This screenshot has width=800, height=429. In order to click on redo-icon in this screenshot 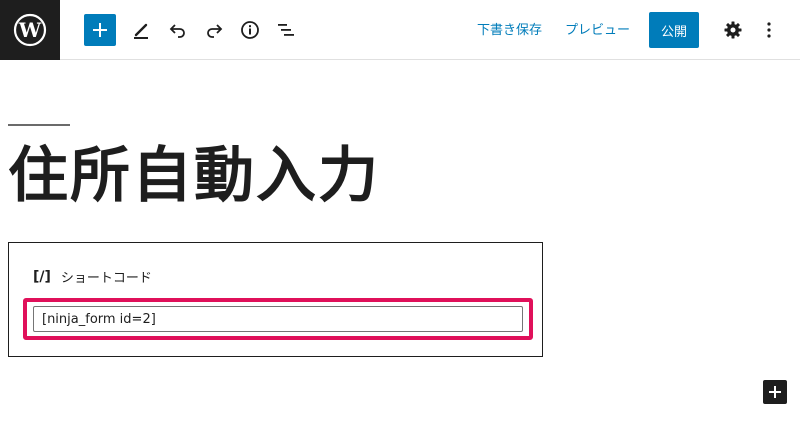, I will do `click(215, 31)`.